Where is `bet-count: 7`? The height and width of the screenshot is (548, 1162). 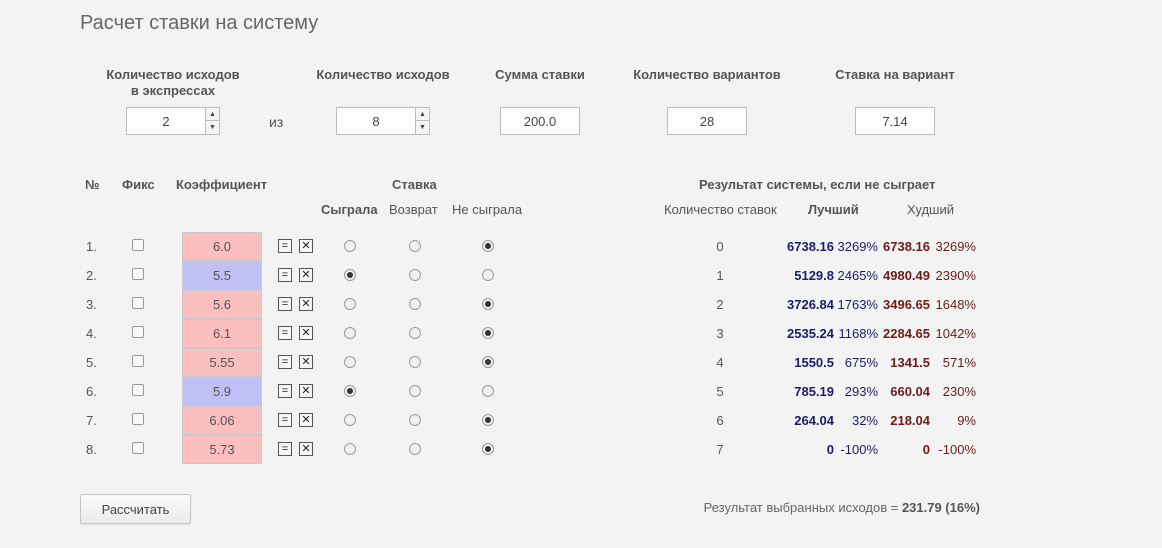 bet-count: 7 is located at coordinates (720, 449).